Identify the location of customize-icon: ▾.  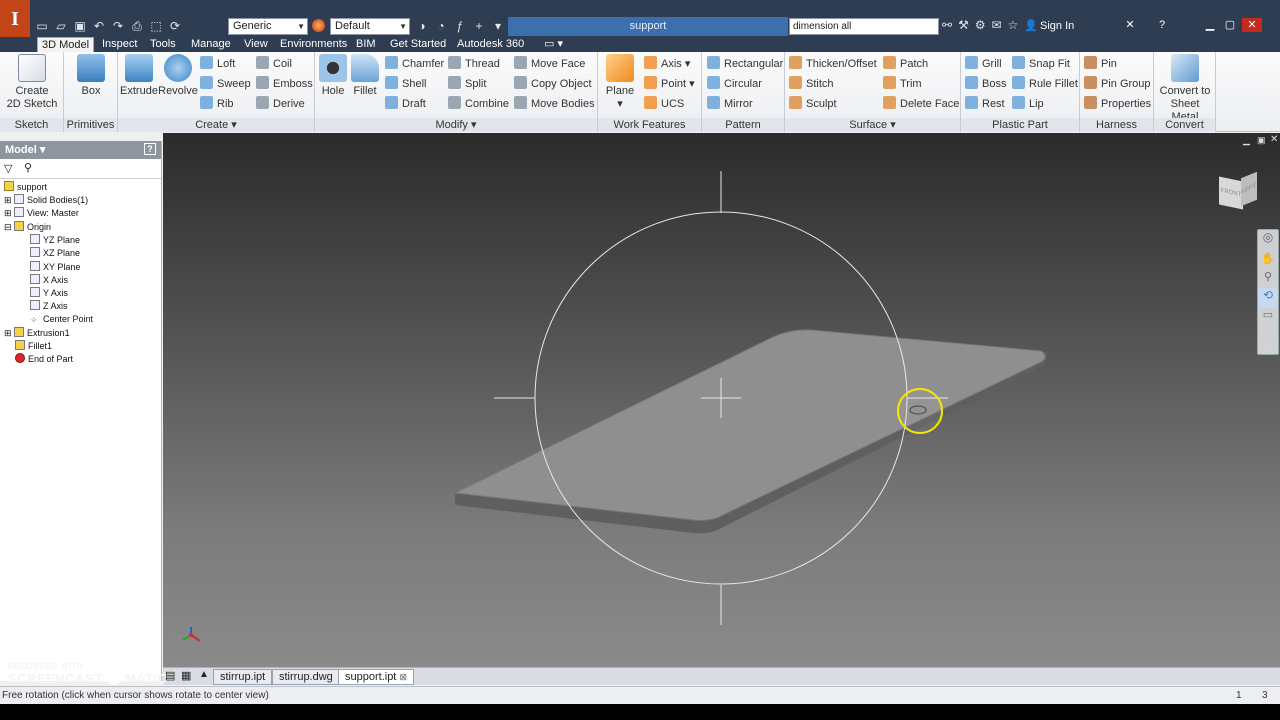
(498, 26).